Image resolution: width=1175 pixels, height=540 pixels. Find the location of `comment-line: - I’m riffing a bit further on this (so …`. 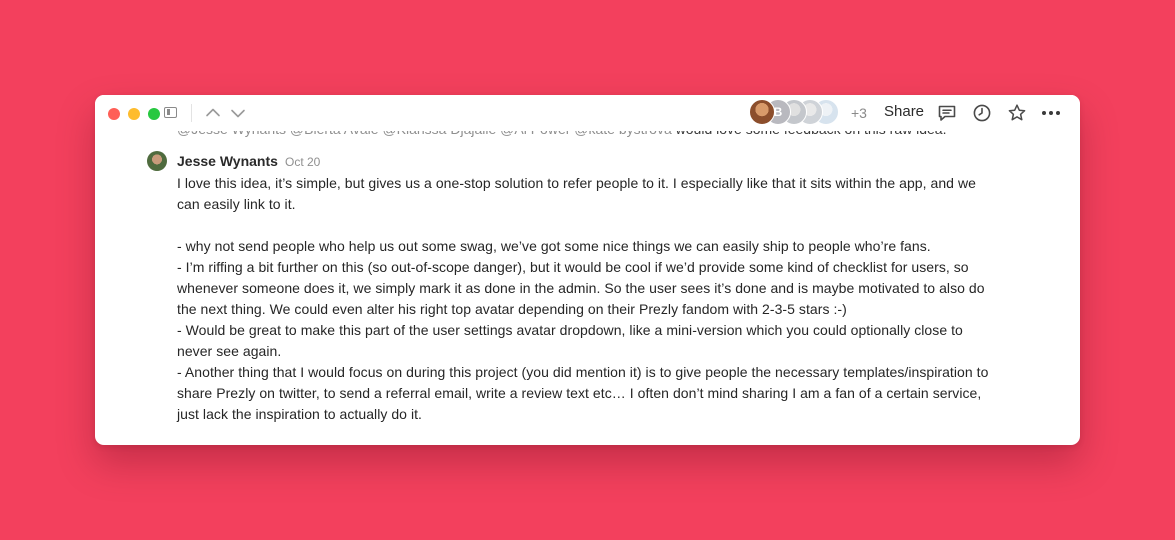

comment-line: - I’m riffing a bit further on this (so … is located at coordinates (573, 267).